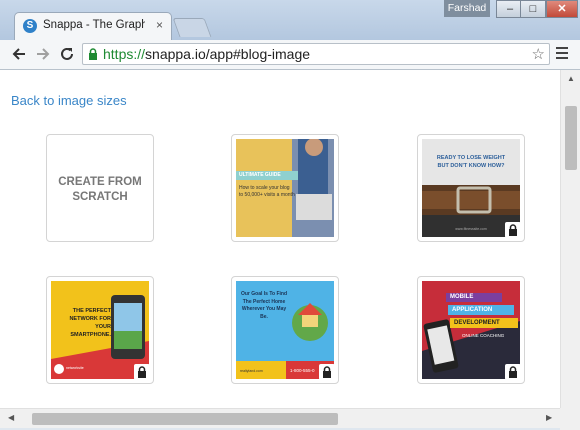 The image size is (580, 430). Describe the element at coordinates (260, 175) in the screenshot. I see `guide-banner: ULTIMATE GUIDE` at that location.